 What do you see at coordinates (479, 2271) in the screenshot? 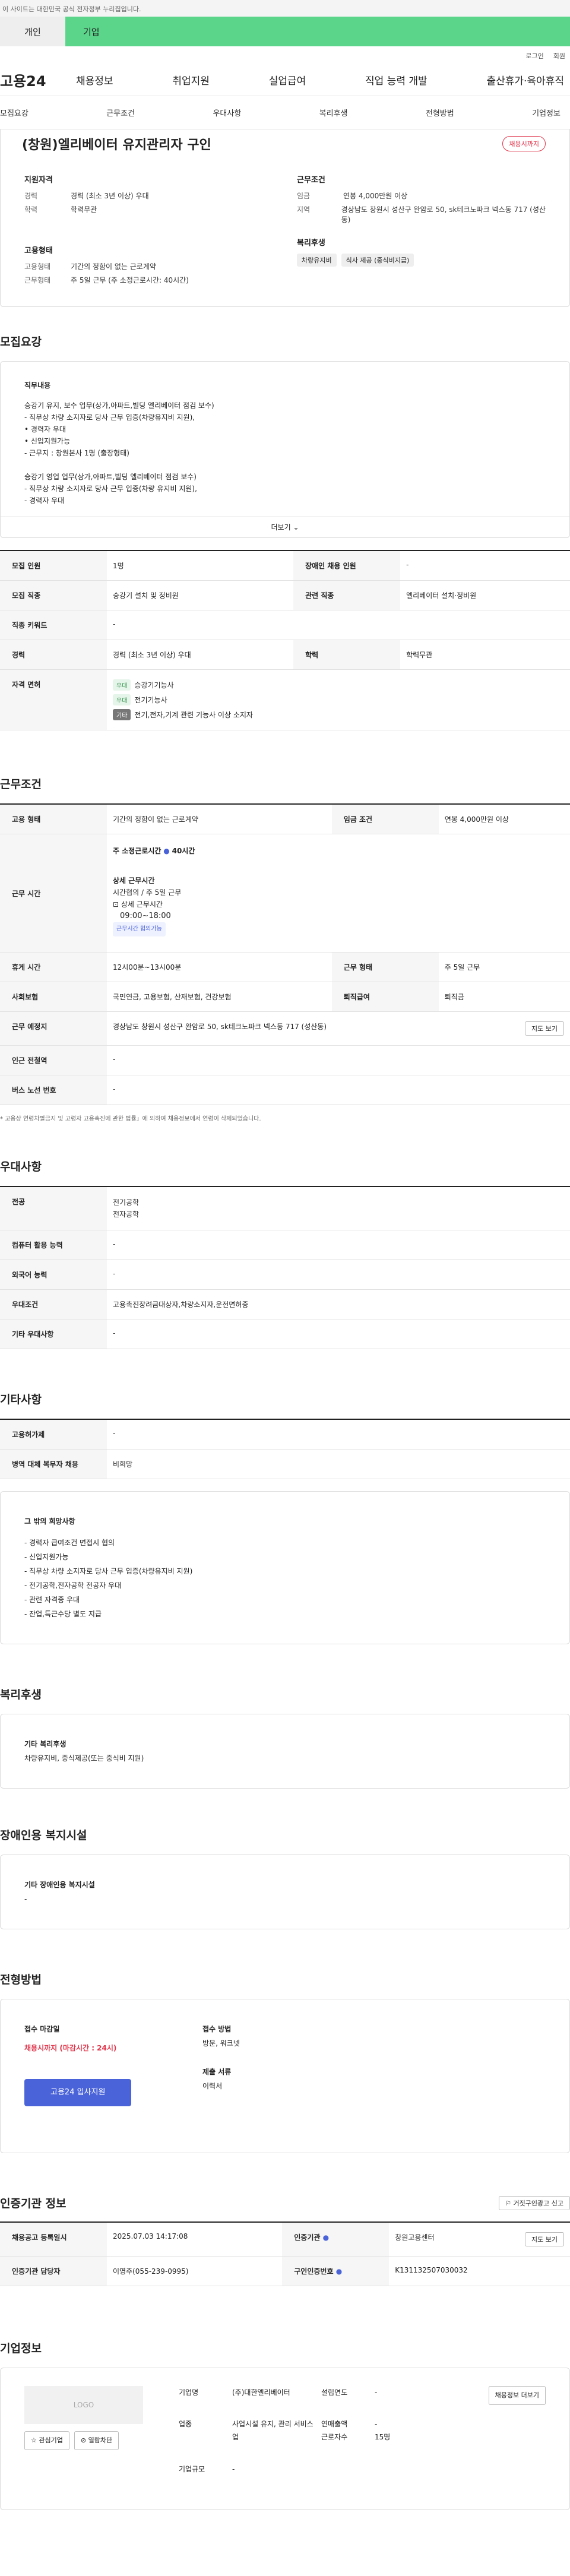
I see `td: K131132507030032` at bounding box center [479, 2271].